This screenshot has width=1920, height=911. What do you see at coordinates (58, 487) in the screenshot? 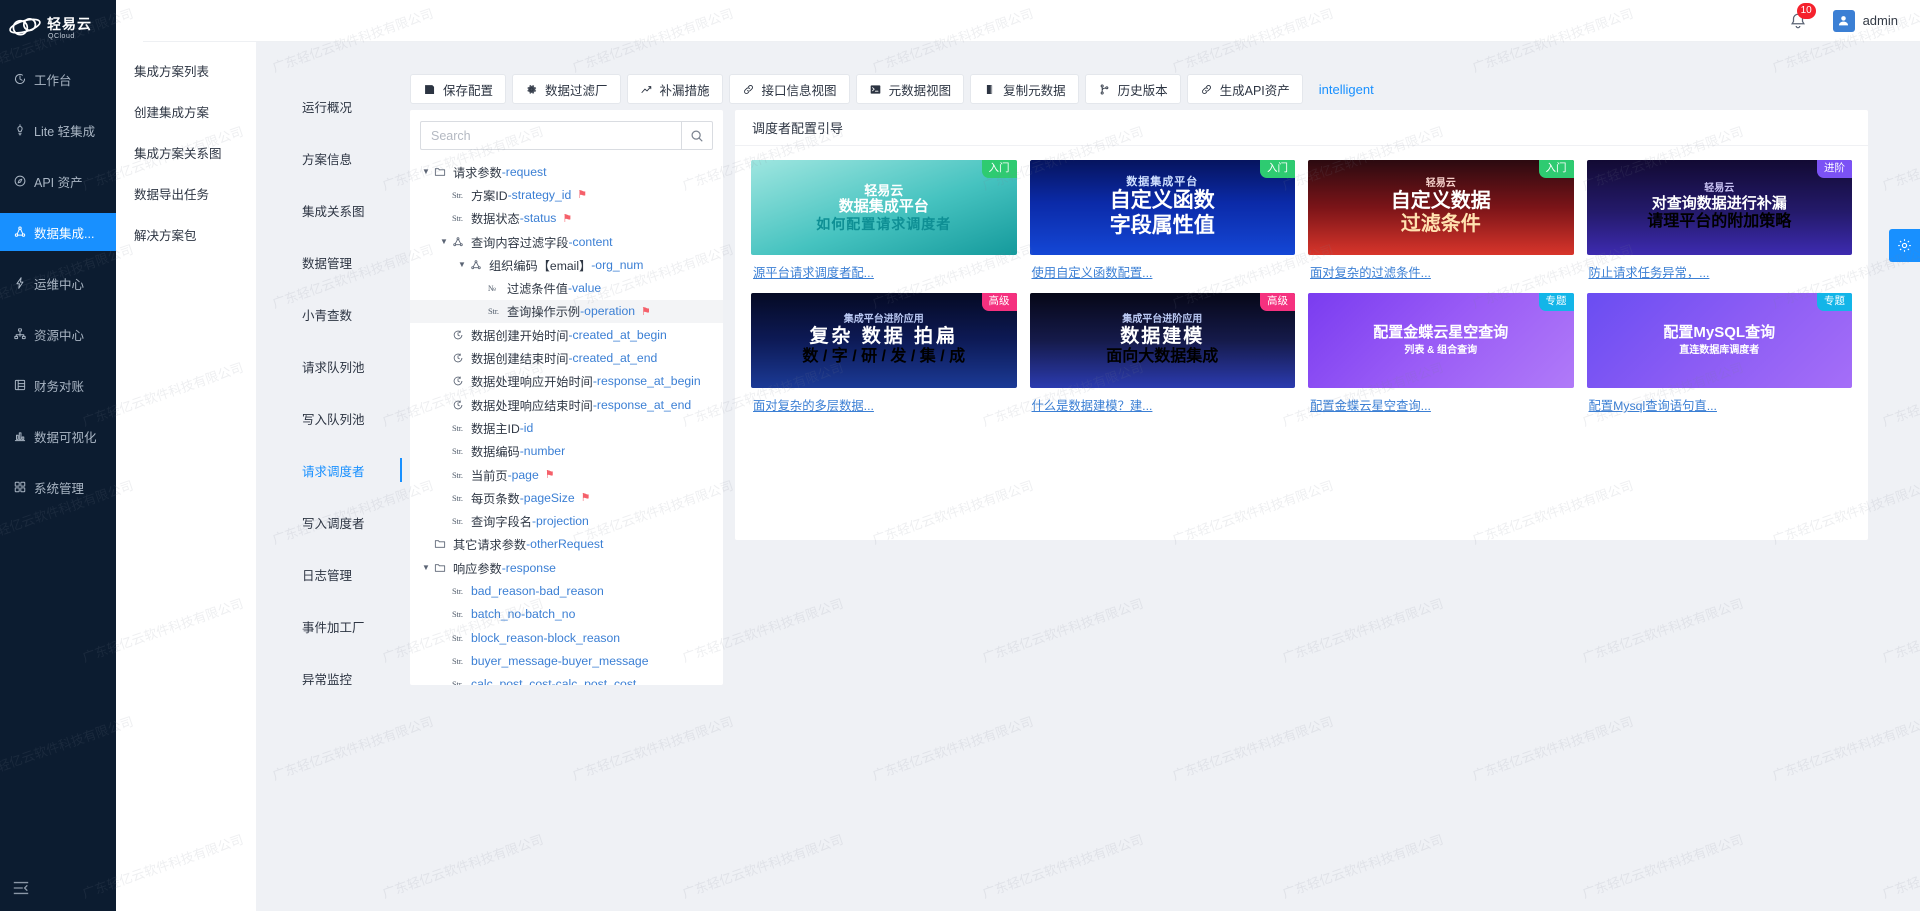
I see `sidebar-item-8: 系统管理` at bounding box center [58, 487].